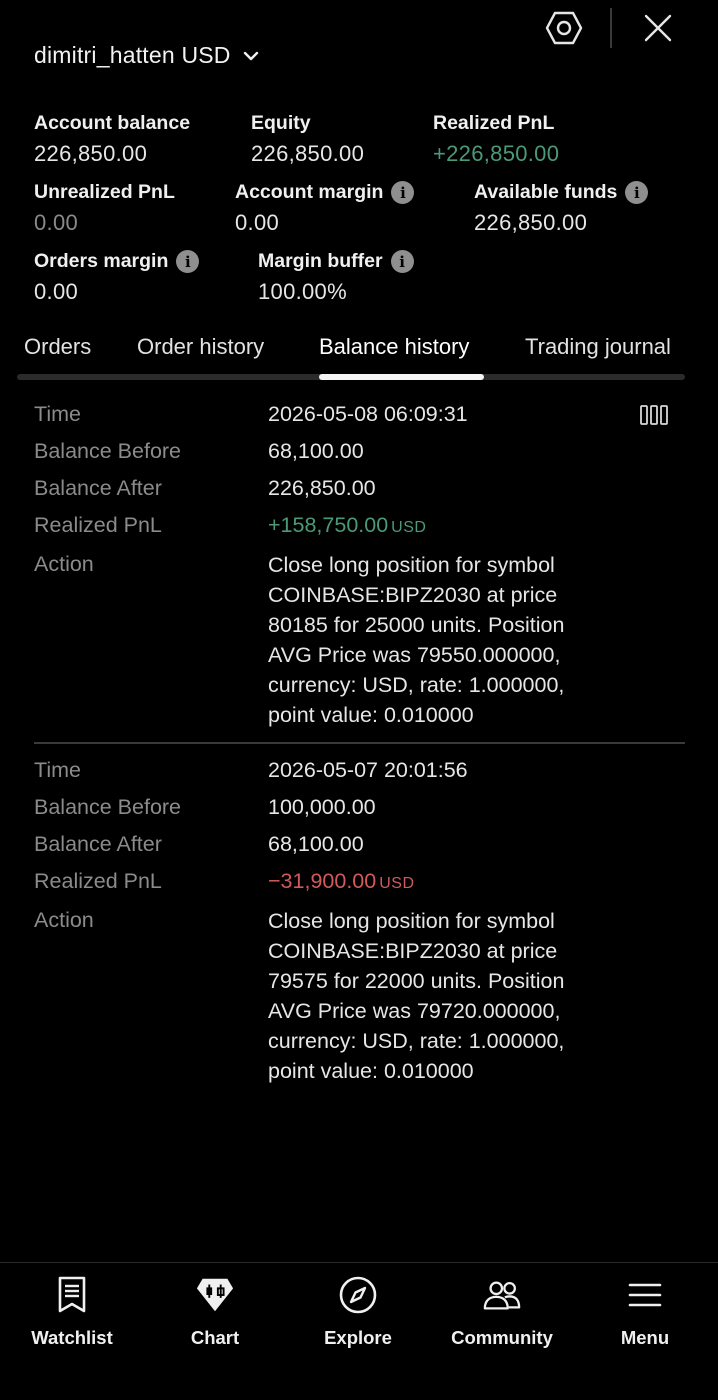 The width and height of the screenshot is (718, 1400). I want to click on tab-order-history: Order history, so click(200, 347).